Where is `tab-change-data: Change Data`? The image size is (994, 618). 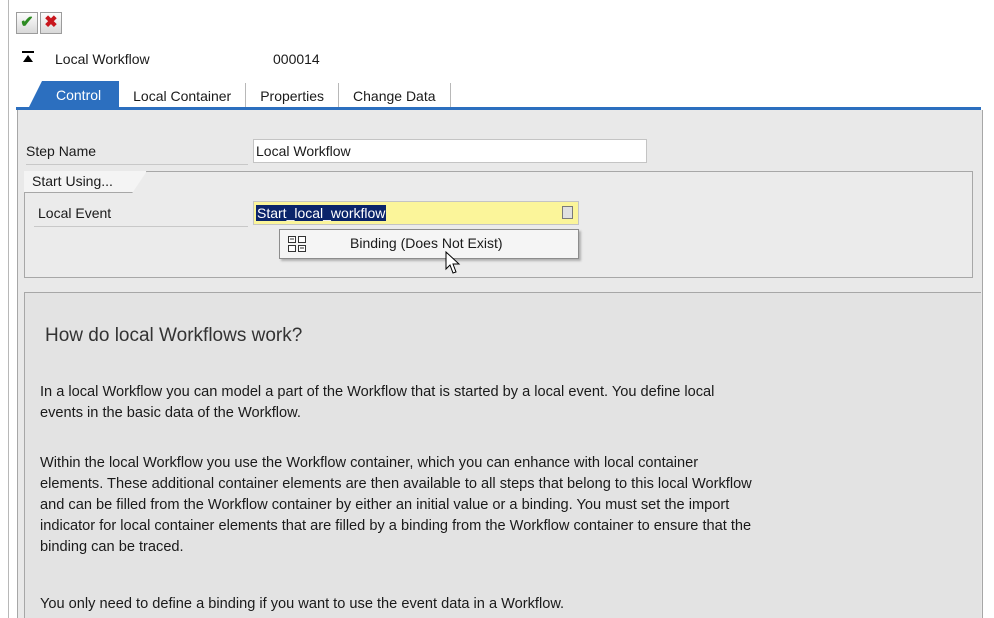 tab-change-data: Change Data is located at coordinates (395, 96).